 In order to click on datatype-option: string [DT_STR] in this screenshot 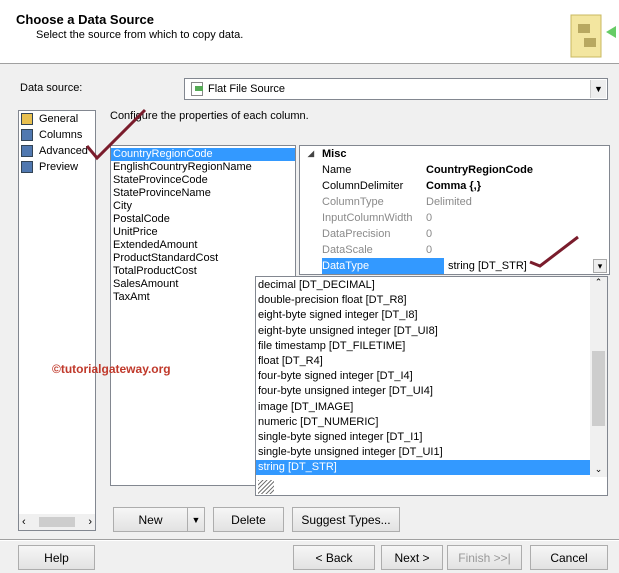, I will do `click(423, 468)`.